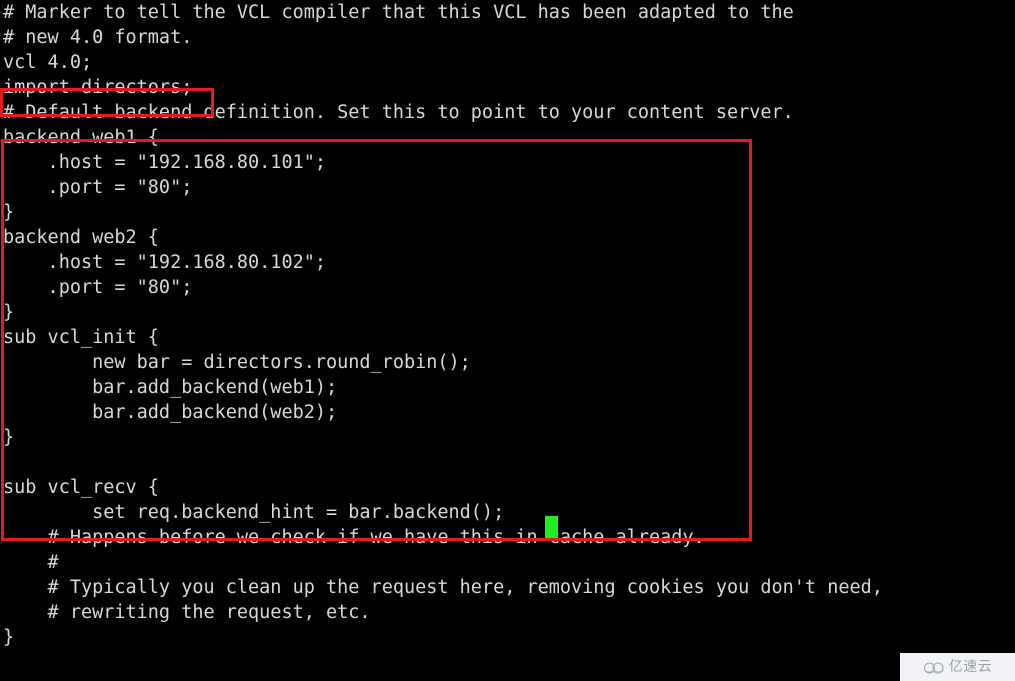 Image resolution: width=1015 pixels, height=681 pixels. Describe the element at coordinates (31, 562) in the screenshot. I see `code-line-text: #` at that location.